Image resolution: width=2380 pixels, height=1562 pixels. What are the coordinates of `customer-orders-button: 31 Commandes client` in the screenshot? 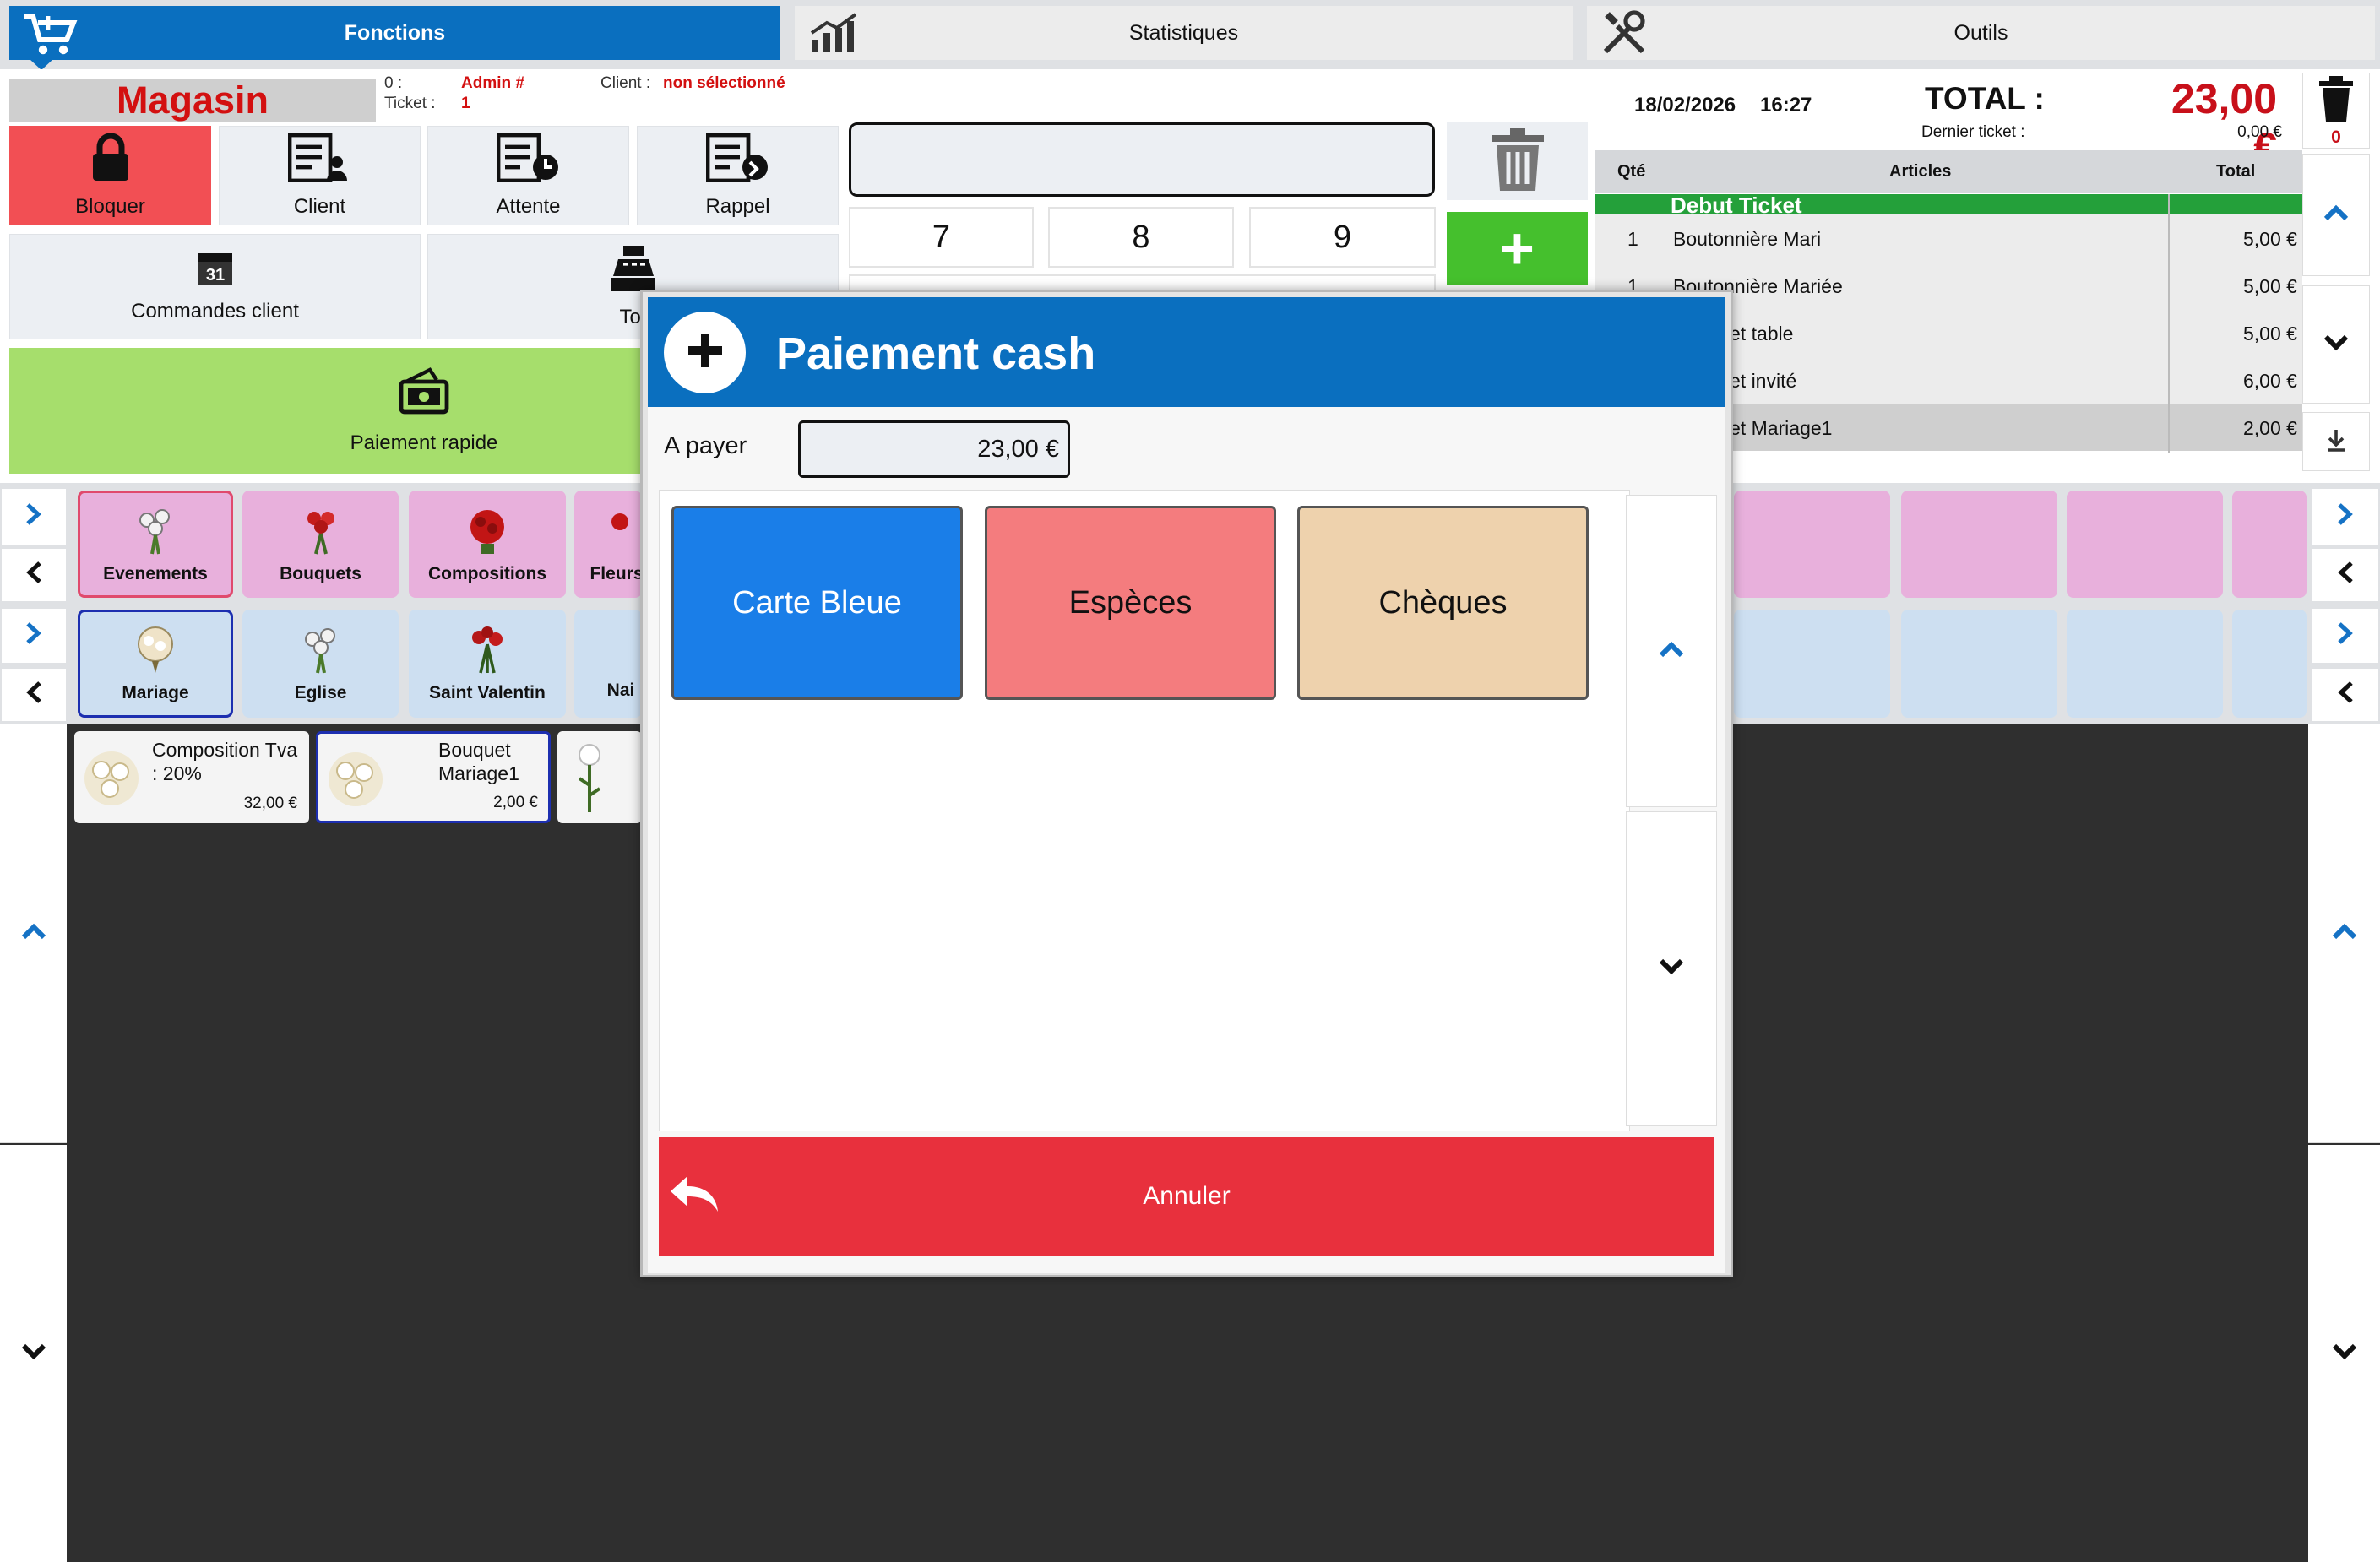 It's located at (215, 286).